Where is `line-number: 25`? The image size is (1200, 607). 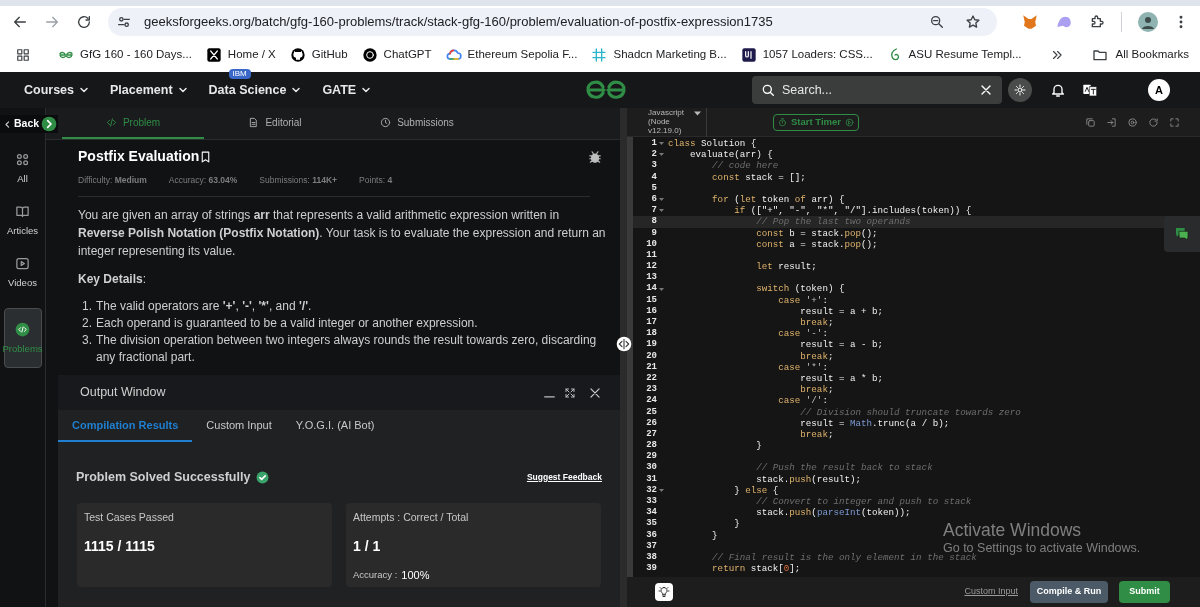 line-number: 25 is located at coordinates (651, 412).